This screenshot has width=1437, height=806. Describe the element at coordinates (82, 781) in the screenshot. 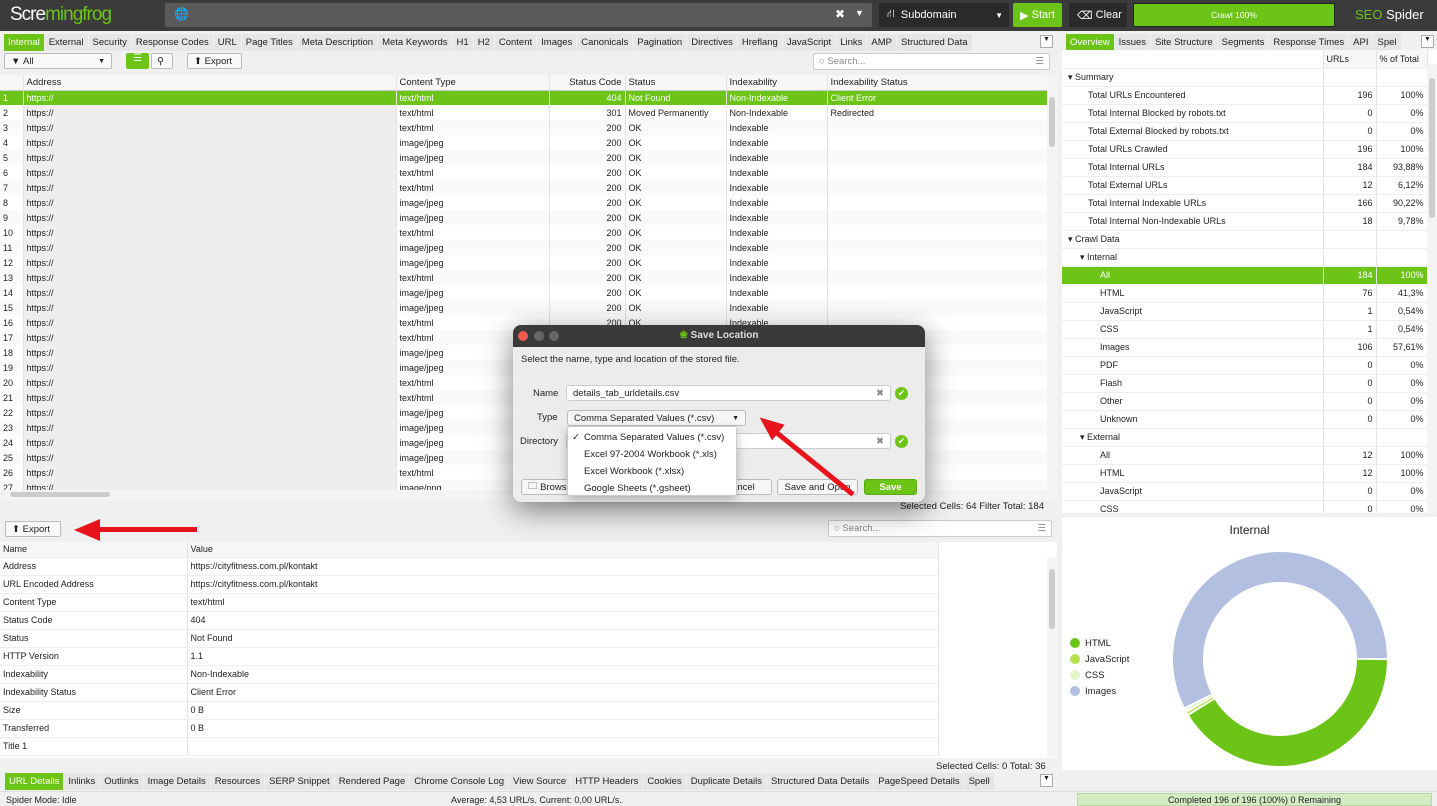

I see `tab-inlinks: Inlinks` at that location.